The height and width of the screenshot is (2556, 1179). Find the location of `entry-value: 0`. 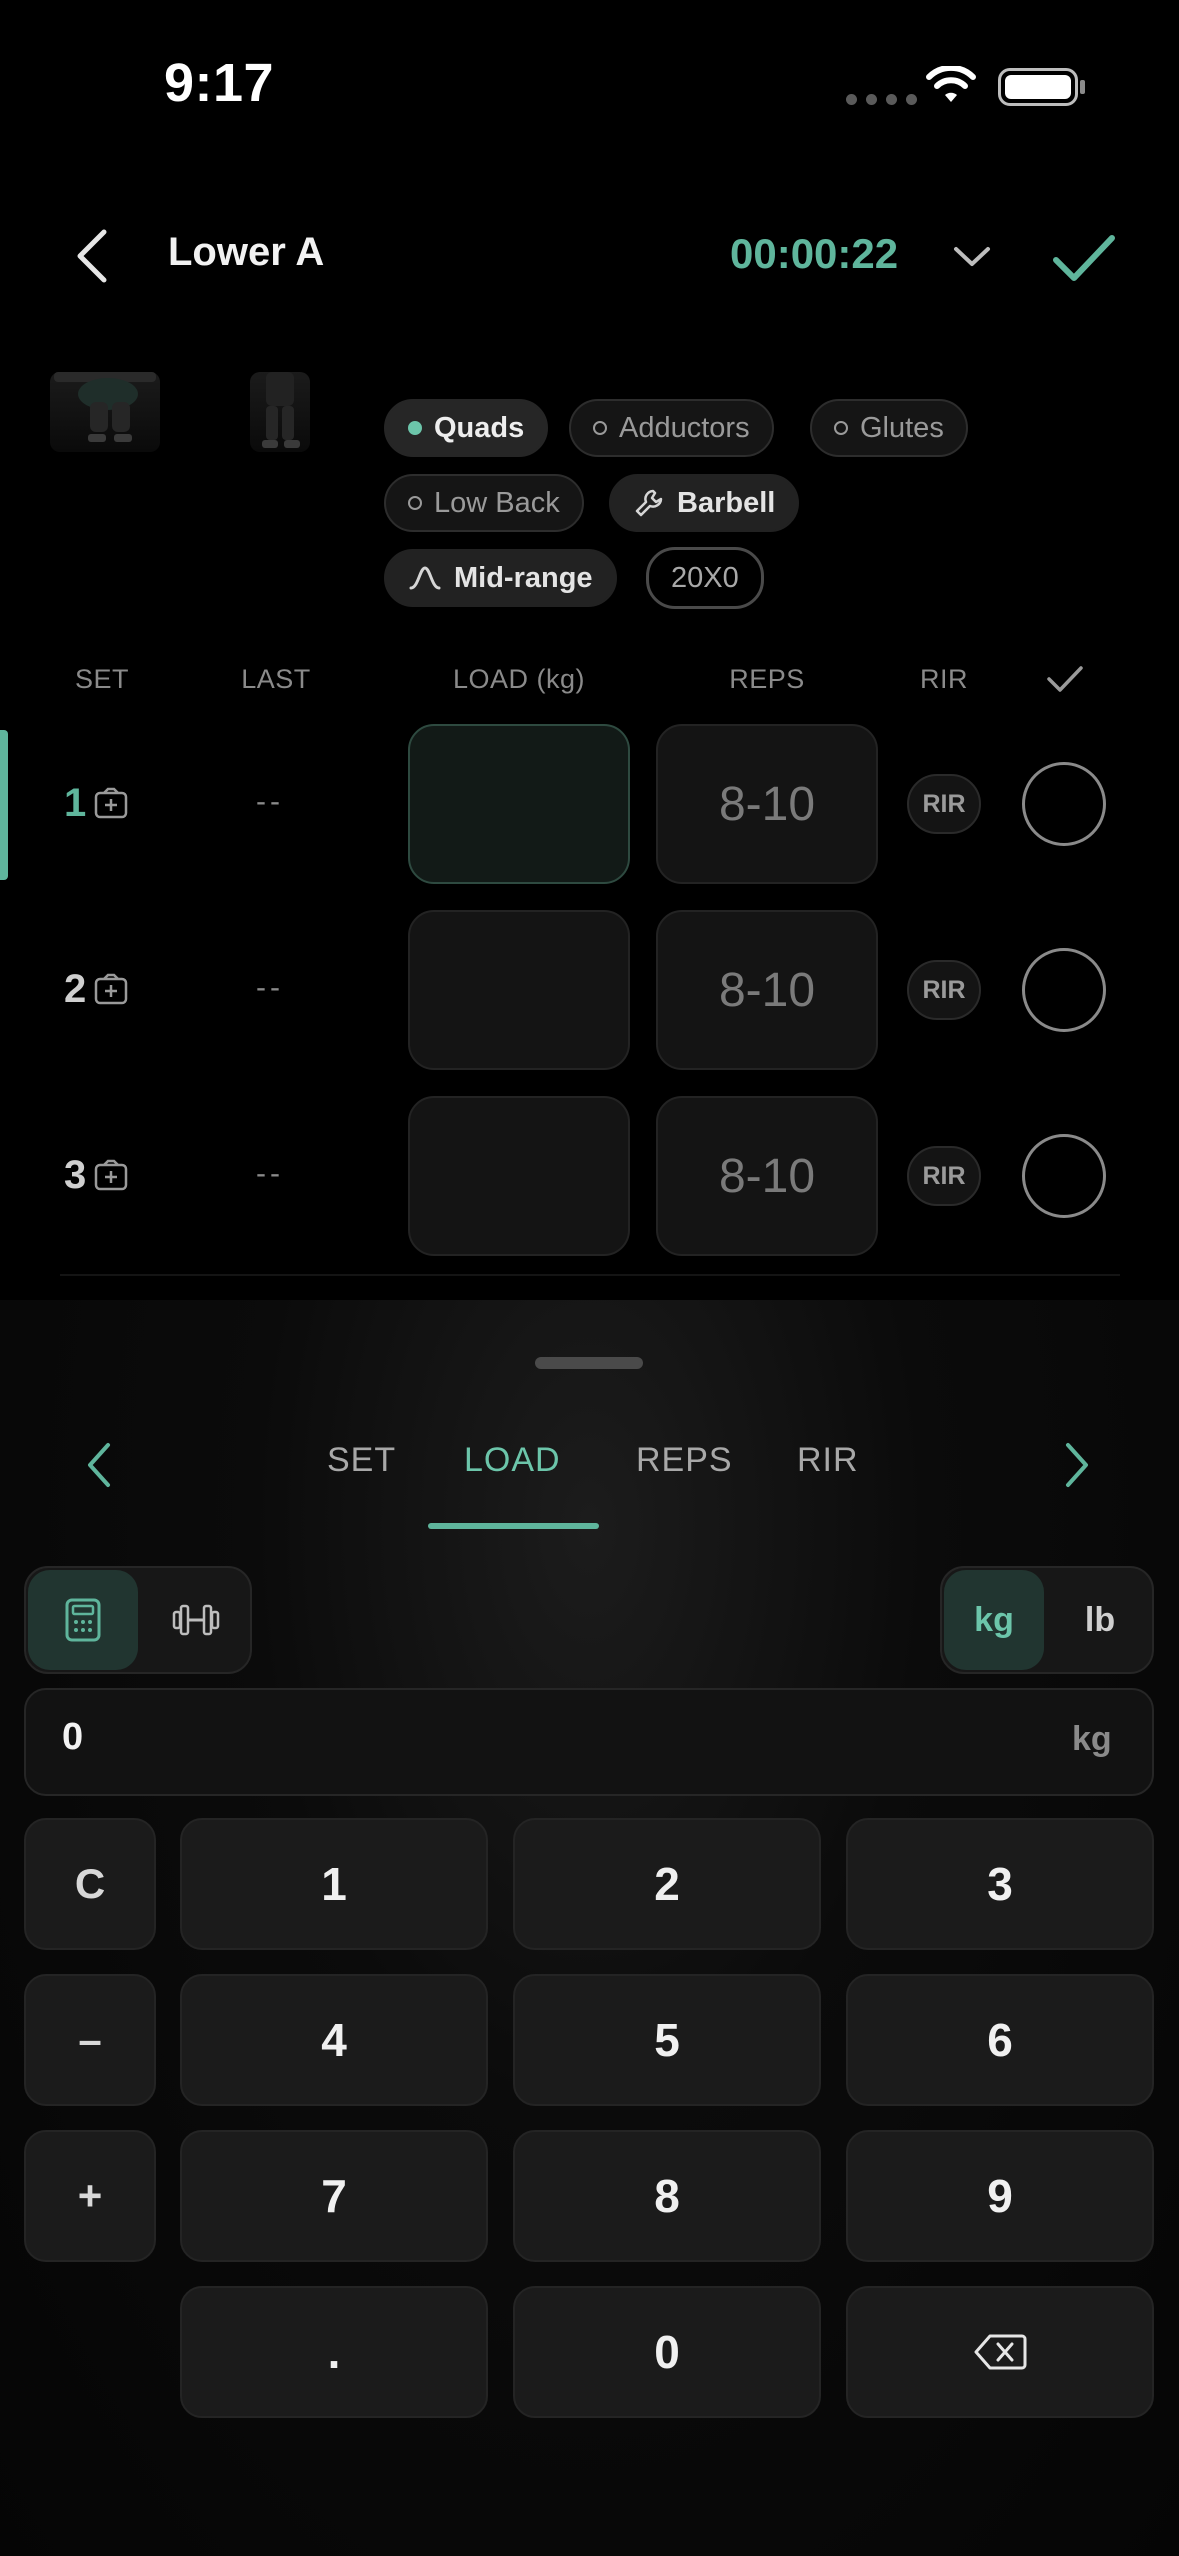

entry-value: 0 is located at coordinates (73, 1737).